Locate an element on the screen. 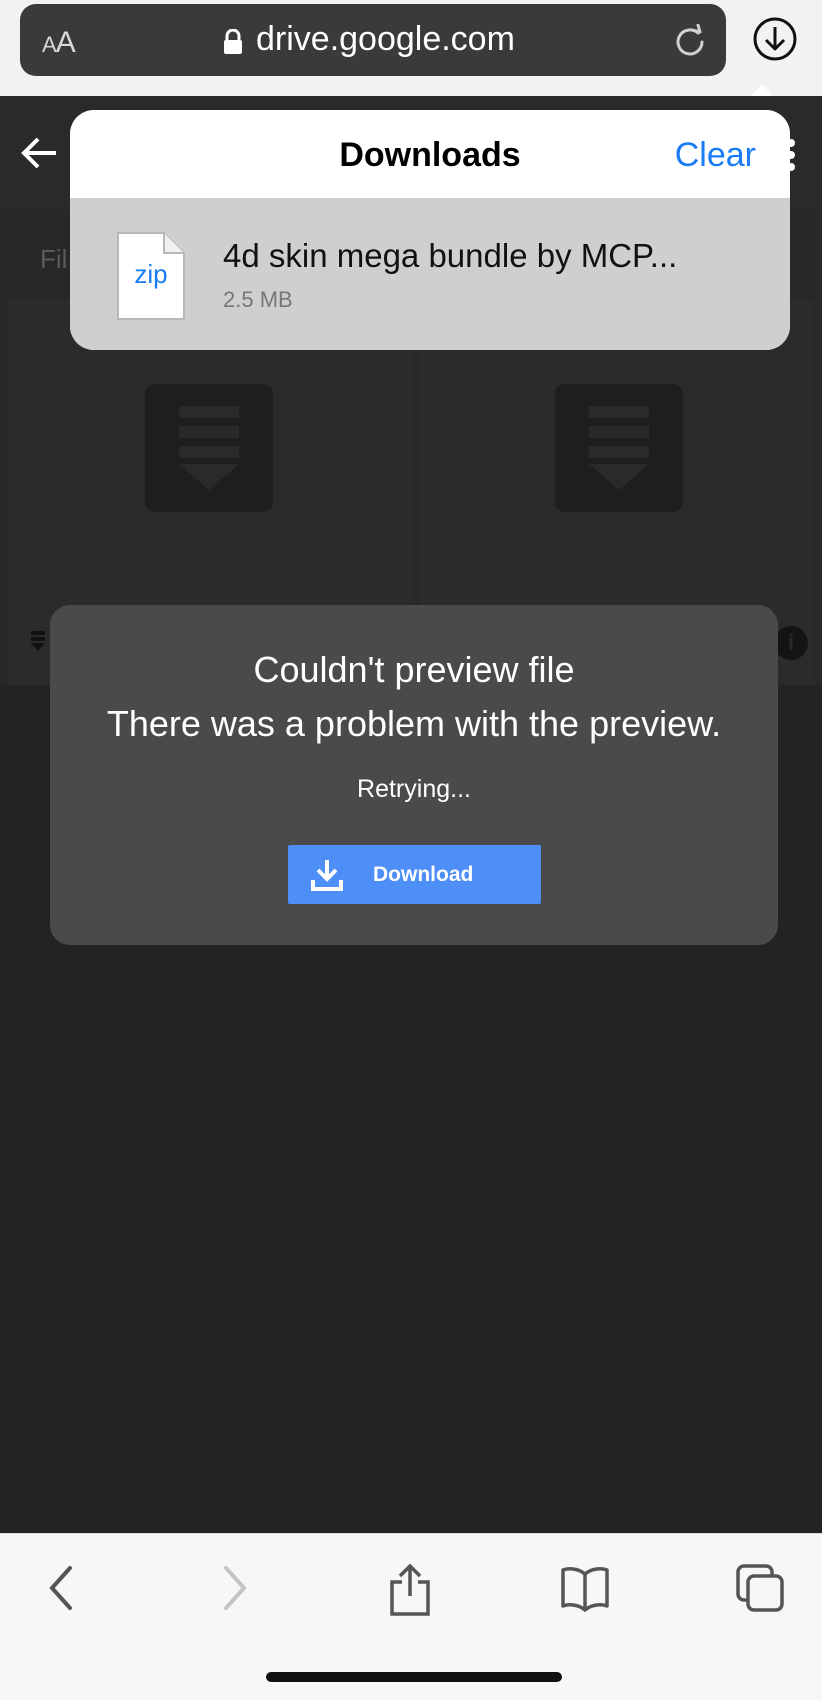 The width and height of the screenshot is (822, 1700). address-bar: AA drive.google.com is located at coordinates (373, 40).